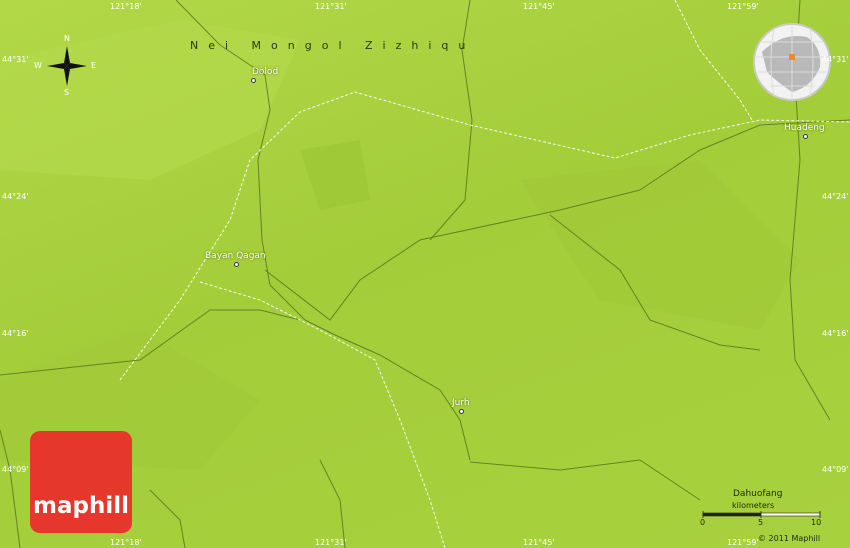 The height and width of the screenshot is (548, 850). What do you see at coordinates (94, 65) in the screenshot?
I see `compass-e-label: E` at bounding box center [94, 65].